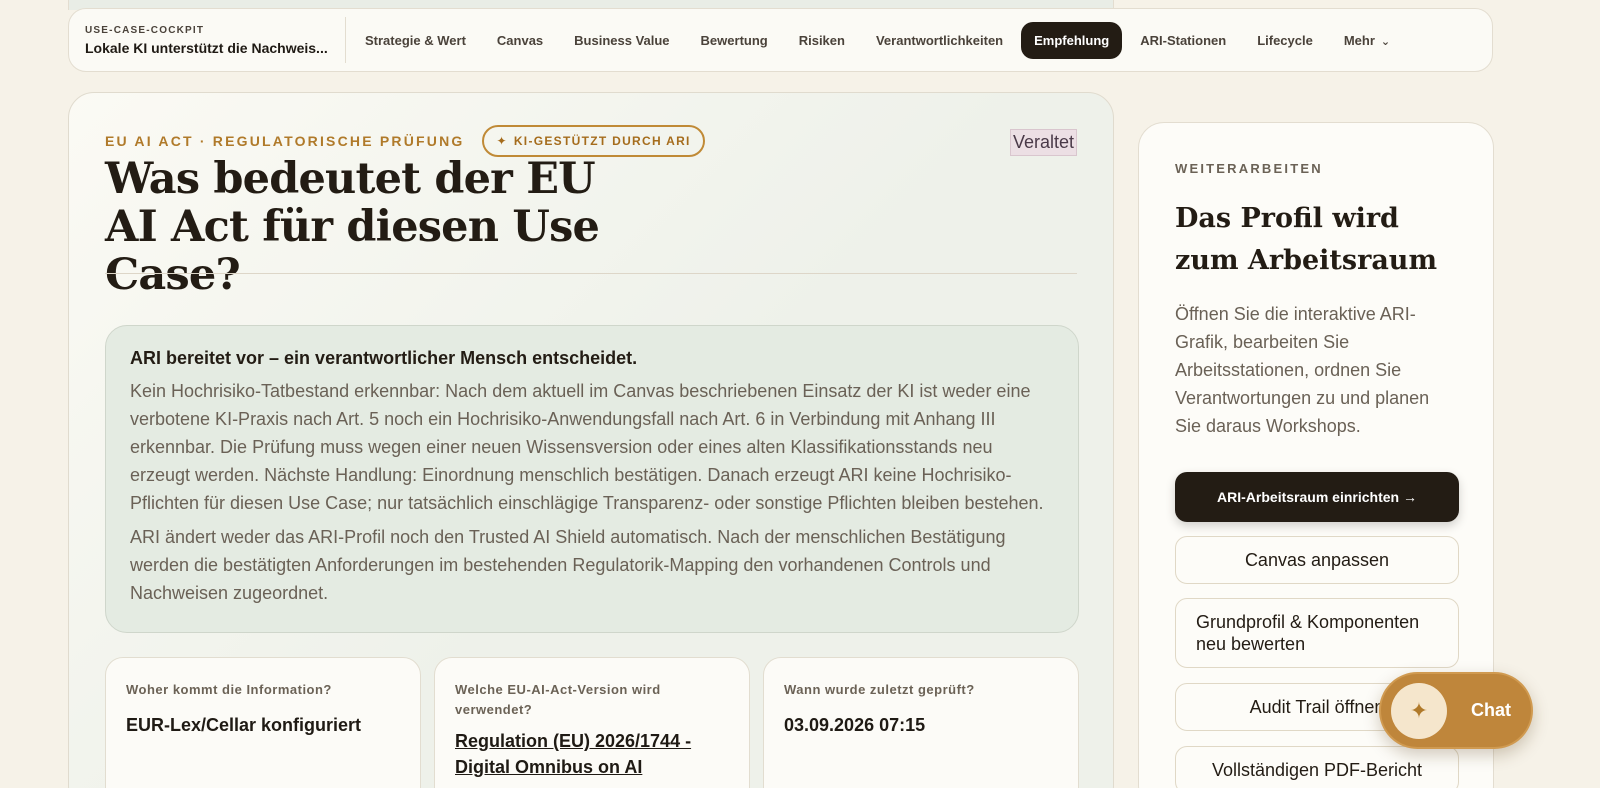  Describe the element at coordinates (1491, 710) in the screenshot. I see `chat-label: Chat` at that location.